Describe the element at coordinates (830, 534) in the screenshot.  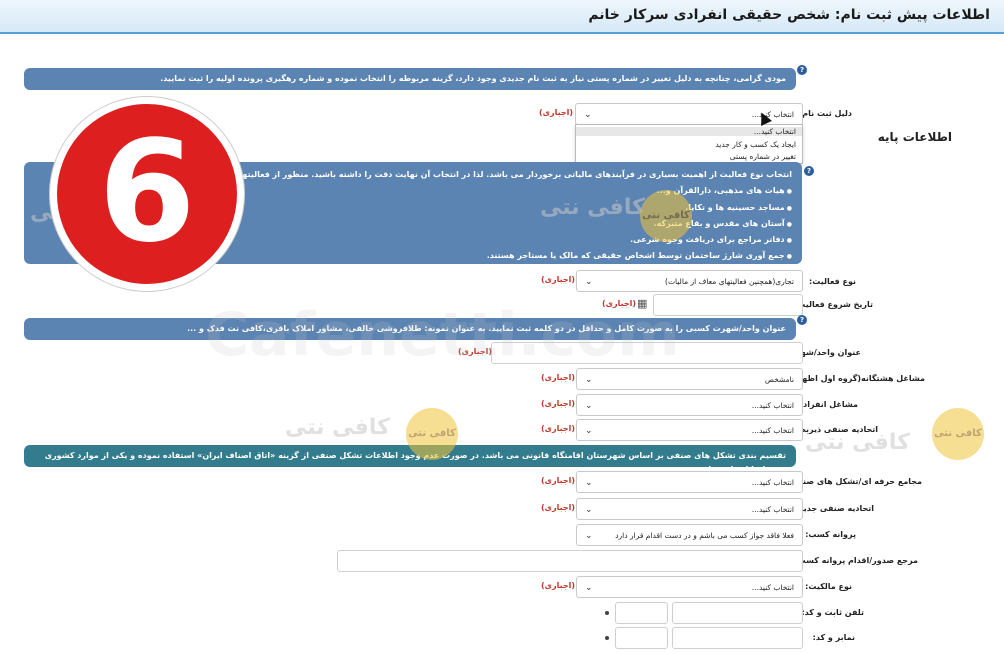
I see `license-label: پروانه کسب:` at that location.